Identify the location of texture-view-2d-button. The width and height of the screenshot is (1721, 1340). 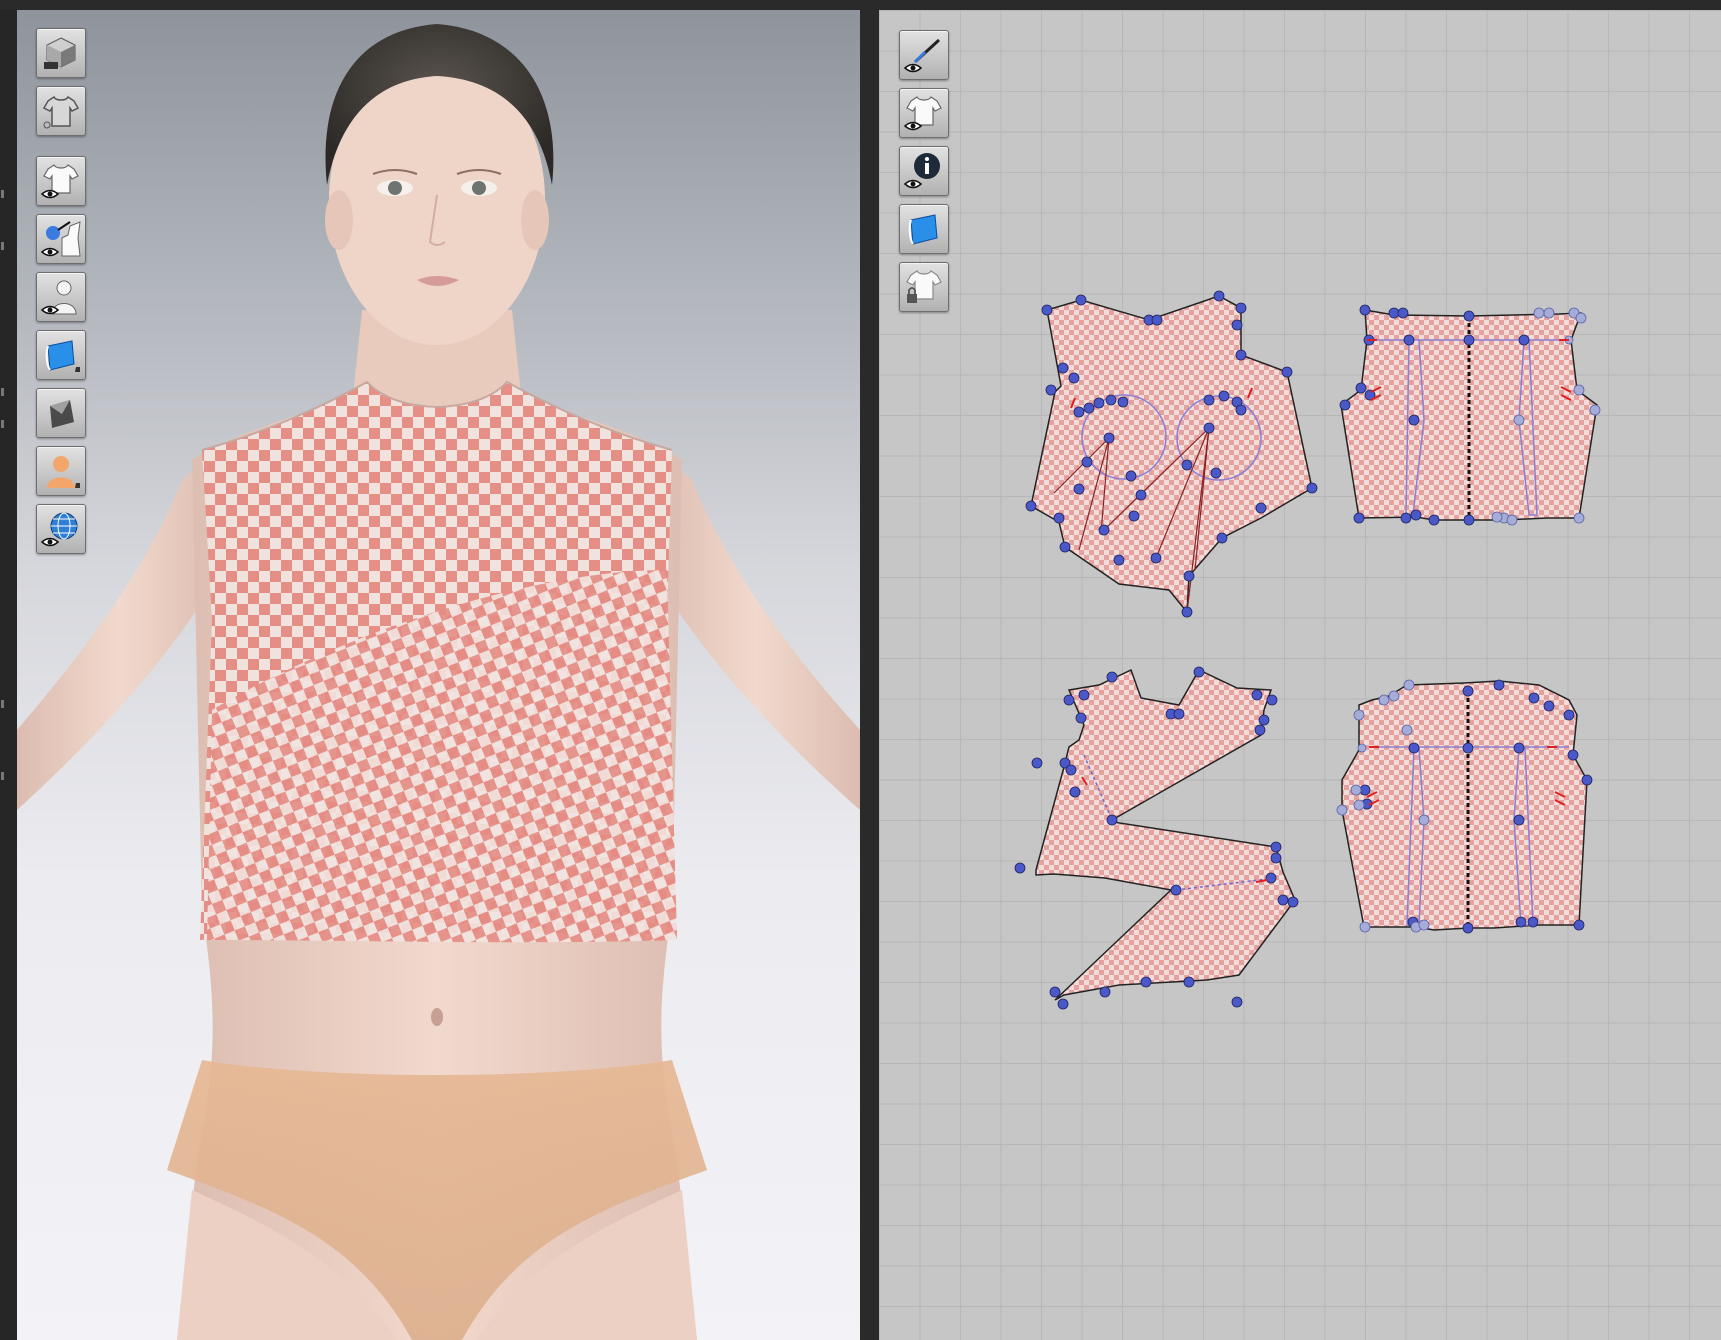
(924, 229).